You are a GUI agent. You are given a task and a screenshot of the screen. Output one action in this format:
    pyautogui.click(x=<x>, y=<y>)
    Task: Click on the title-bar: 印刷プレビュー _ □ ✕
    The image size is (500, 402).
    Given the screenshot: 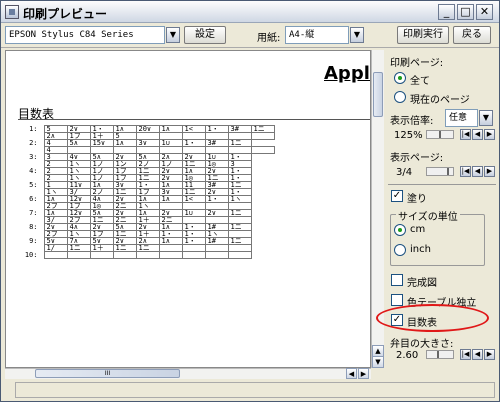 What is the action you would take?
    pyautogui.click(x=250, y=12)
    